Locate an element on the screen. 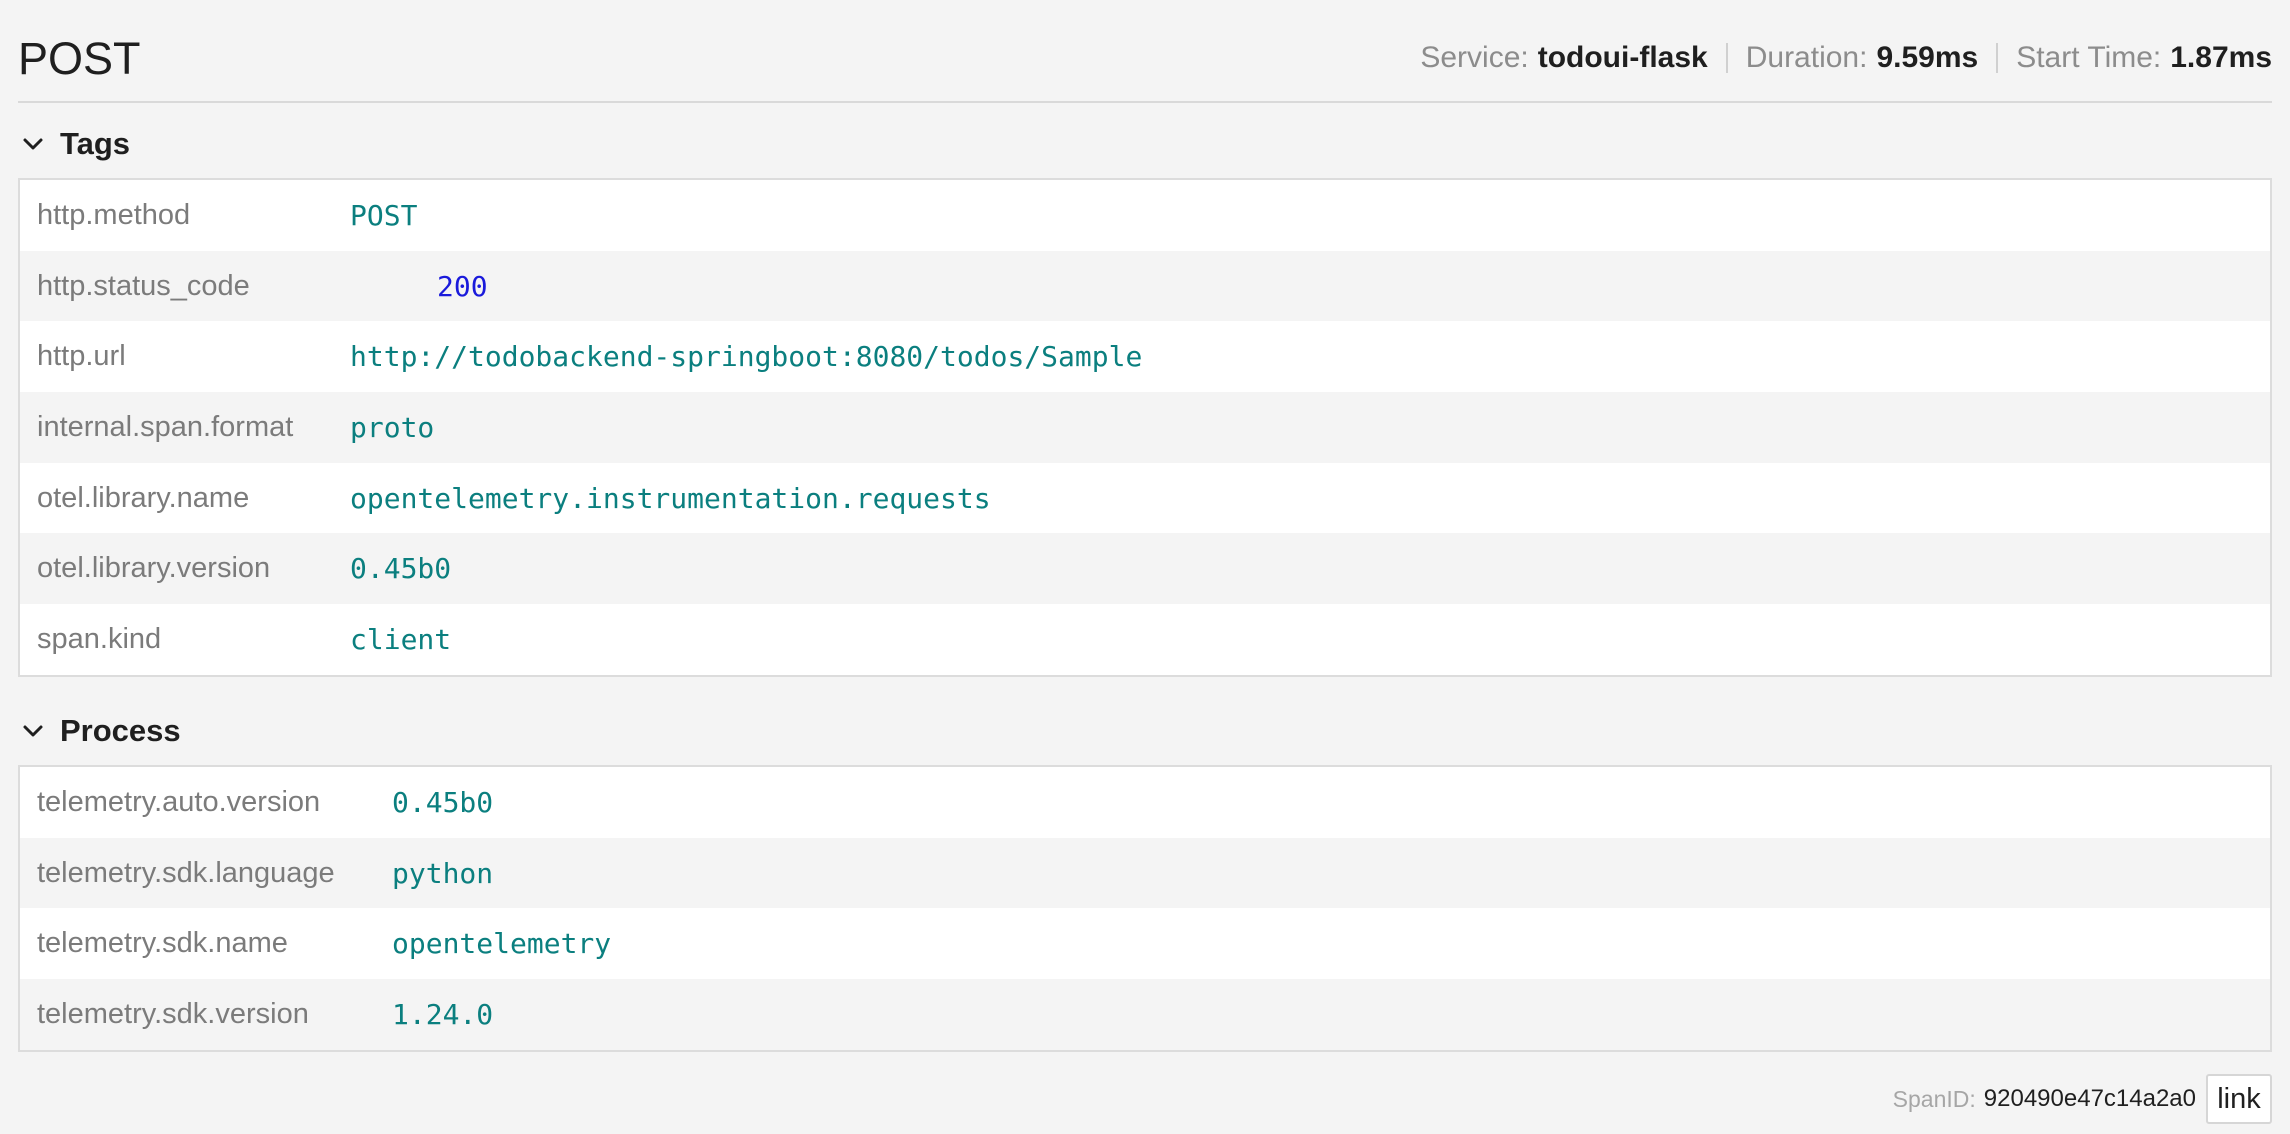  process-value: 1.24.0 is located at coordinates (443, 1014).